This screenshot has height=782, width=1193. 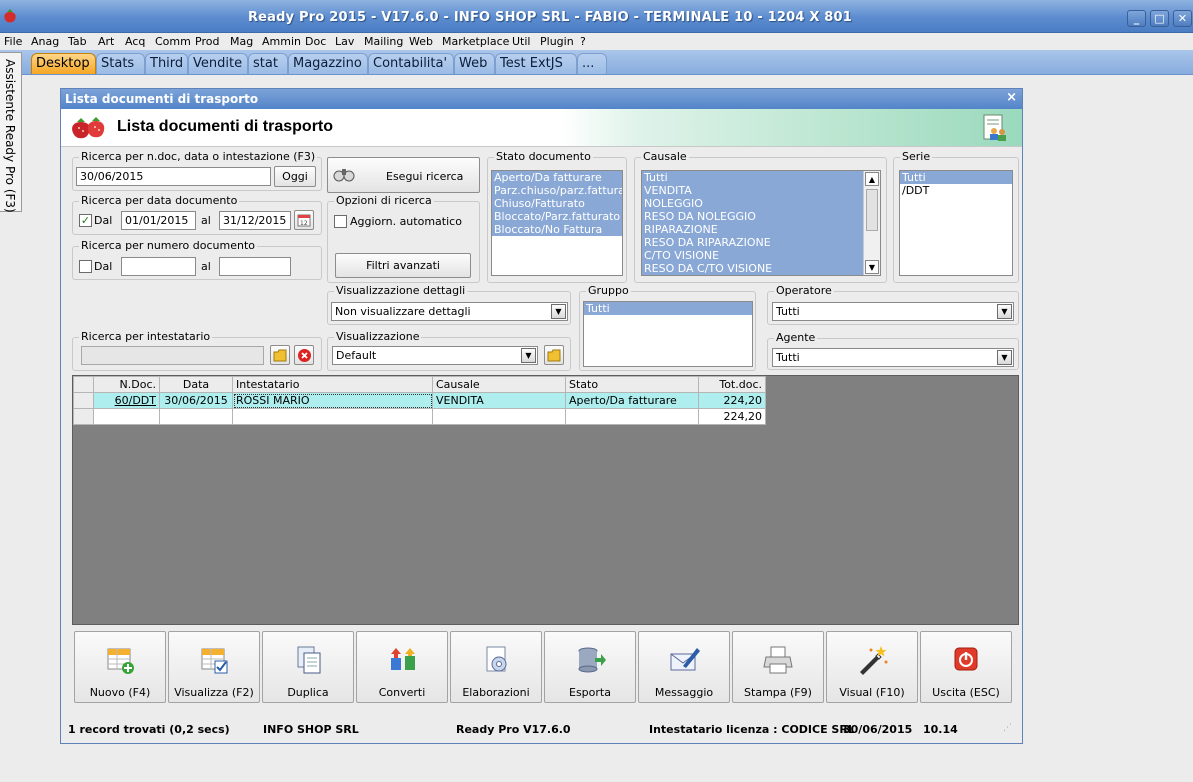 What do you see at coordinates (255, 266) in the screenshot?
I see `number-to-input` at bounding box center [255, 266].